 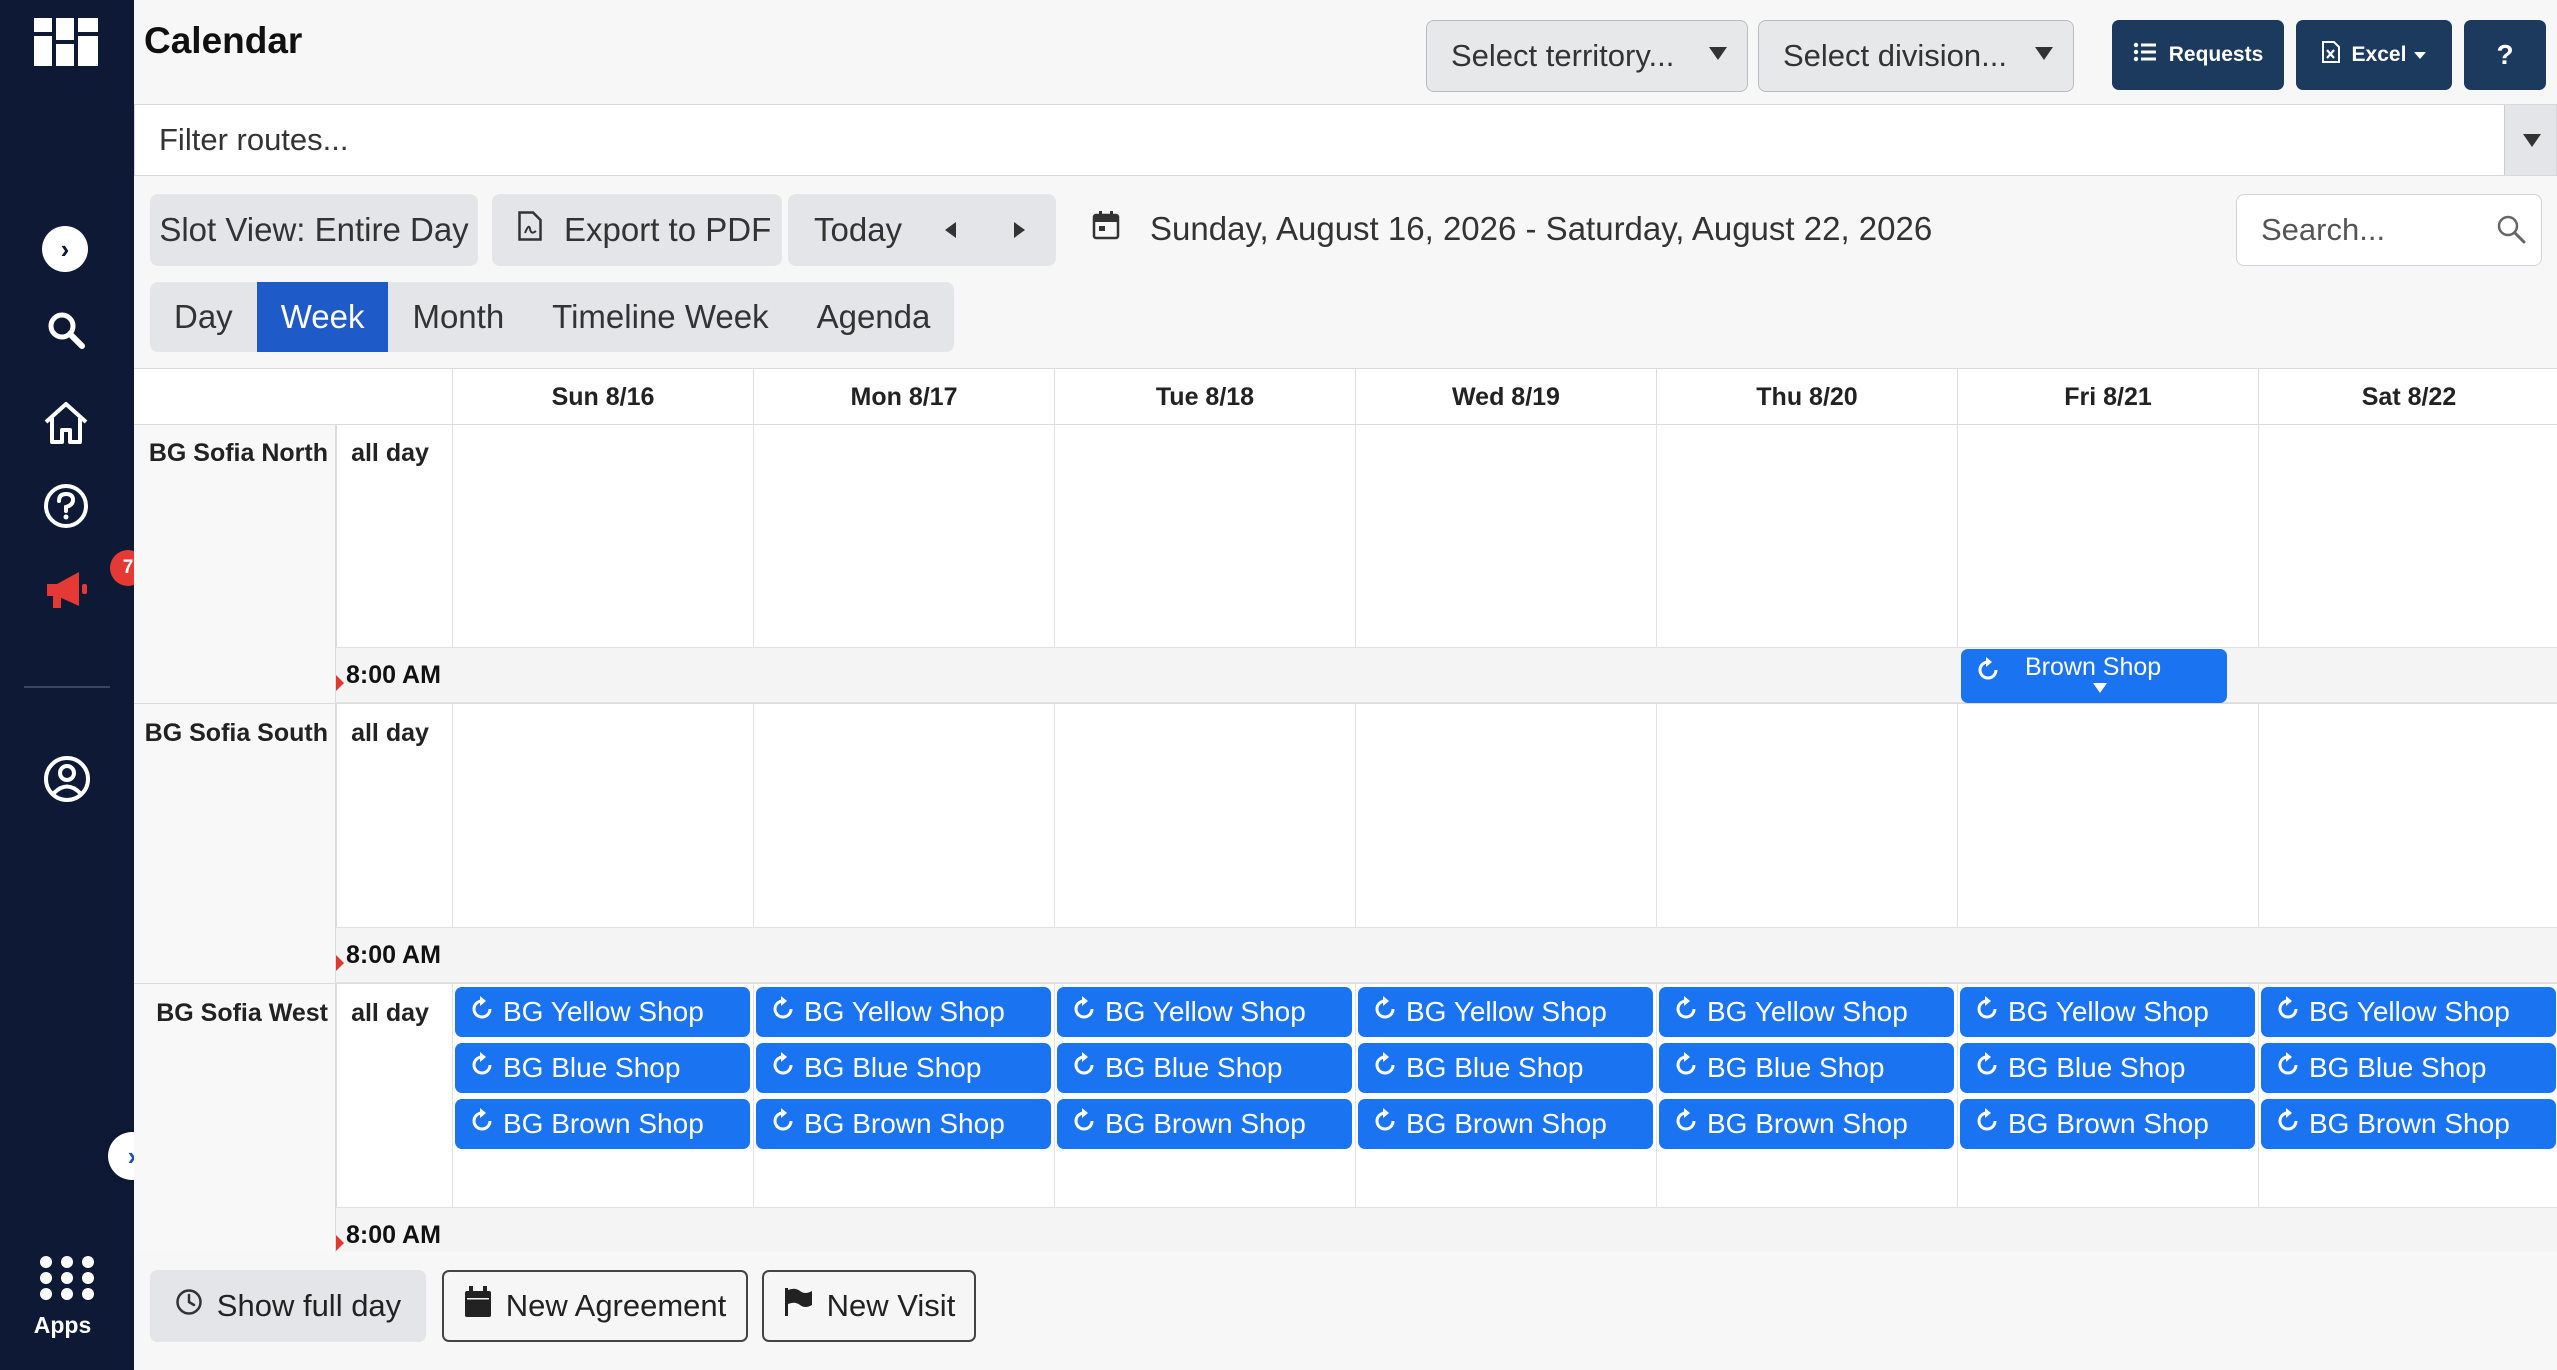 What do you see at coordinates (2093, 667) in the screenshot?
I see `event-title: Brown Shop` at bounding box center [2093, 667].